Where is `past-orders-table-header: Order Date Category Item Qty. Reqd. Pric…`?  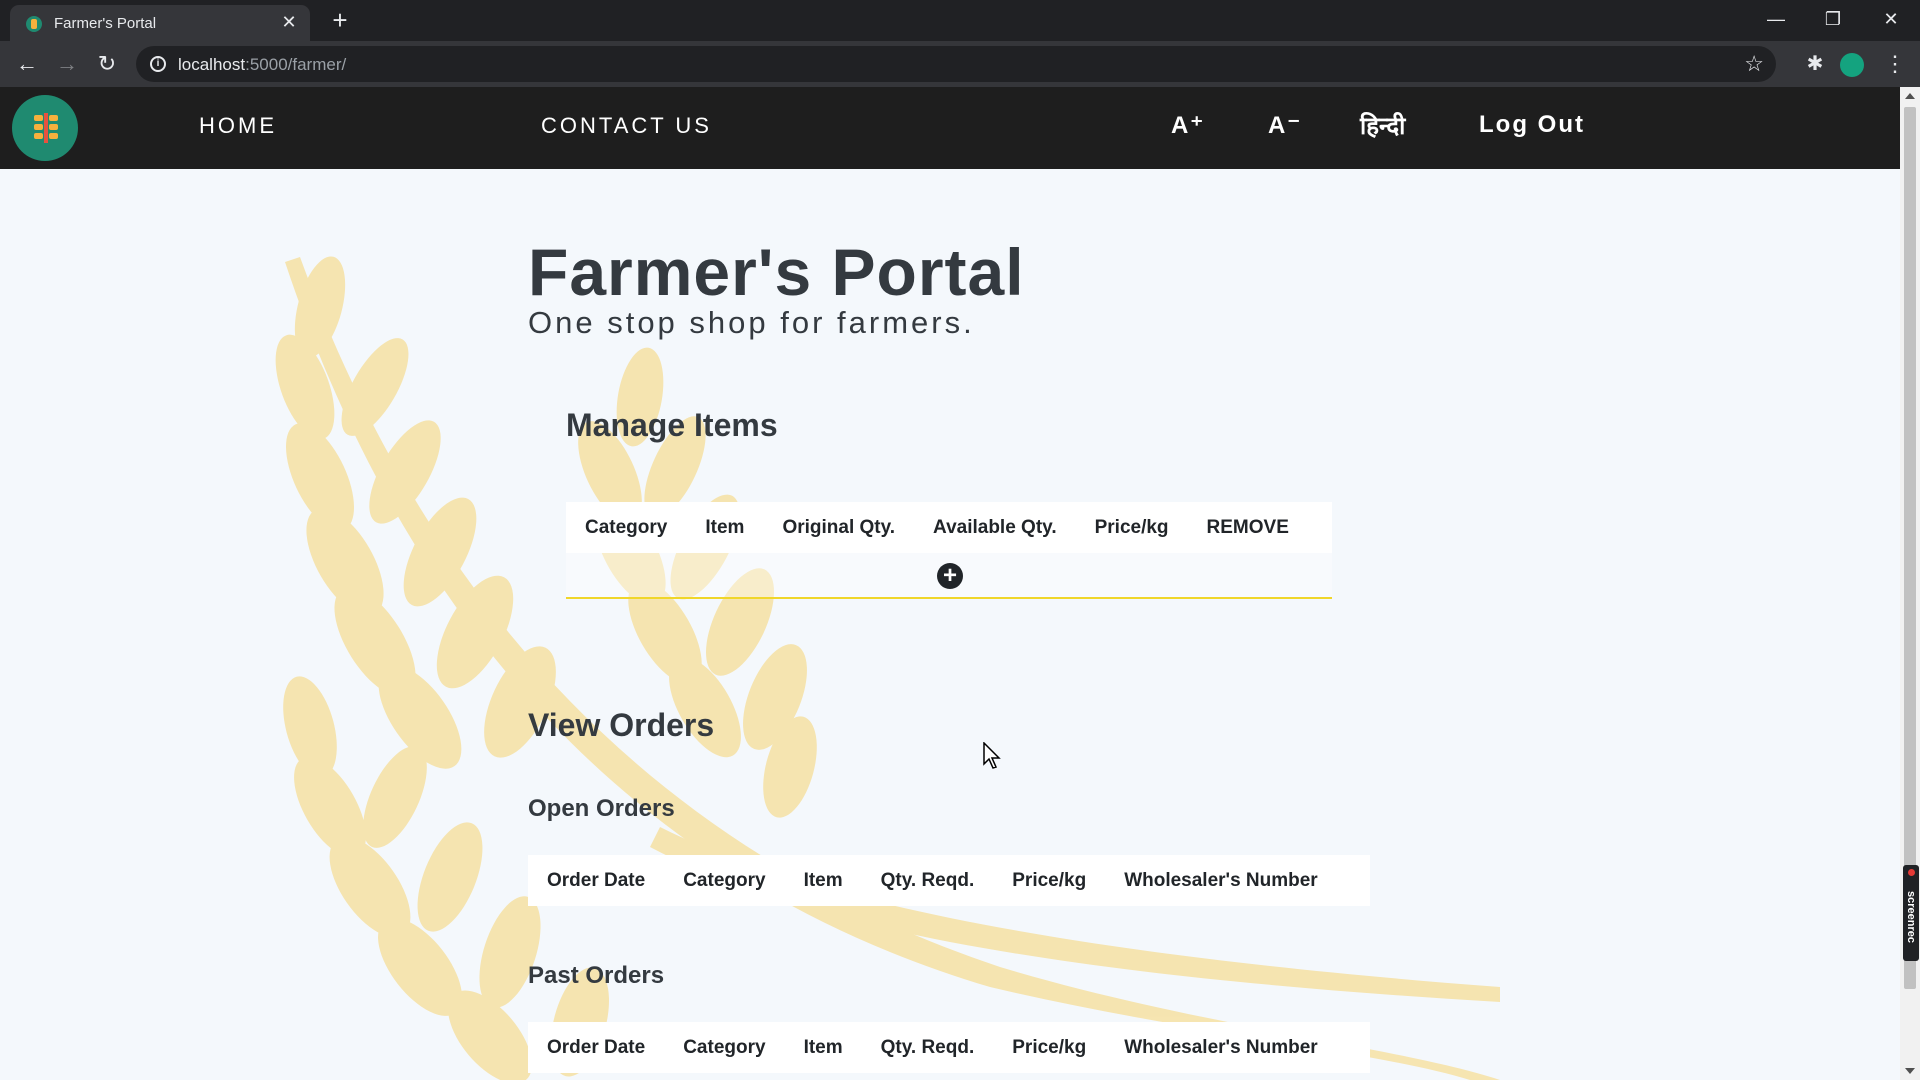
past-orders-table-header: Order Date Category Item Qty. Reqd. Pric… is located at coordinates (949, 1047).